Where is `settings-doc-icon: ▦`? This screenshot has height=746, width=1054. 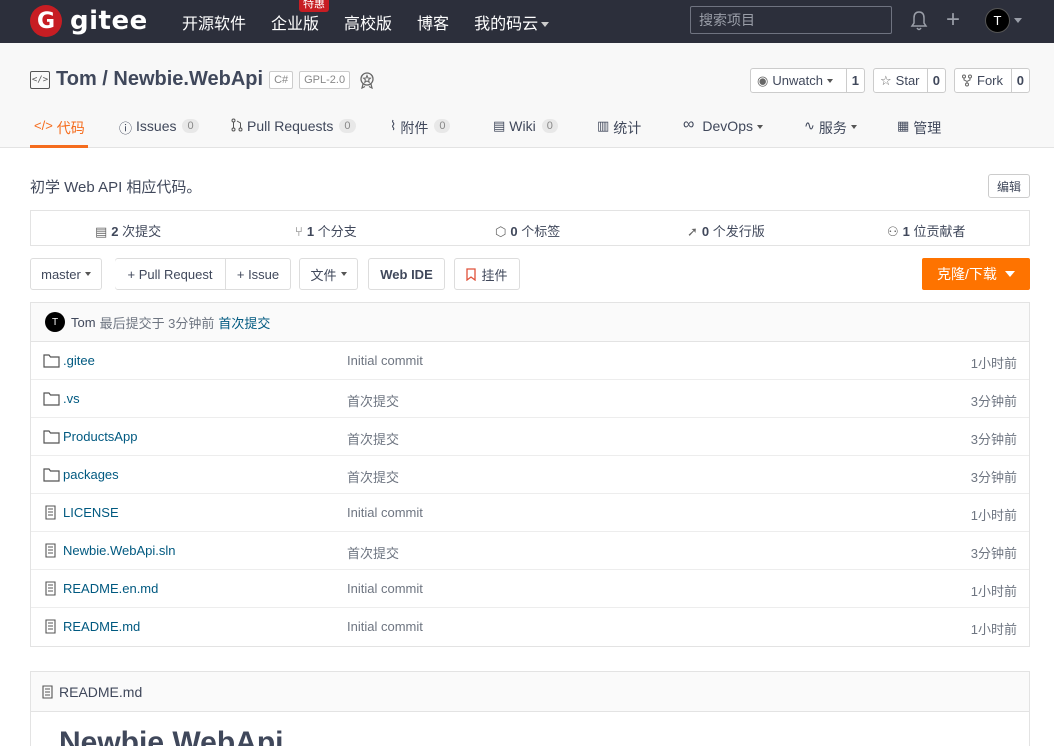 settings-doc-icon: ▦ is located at coordinates (903, 125).